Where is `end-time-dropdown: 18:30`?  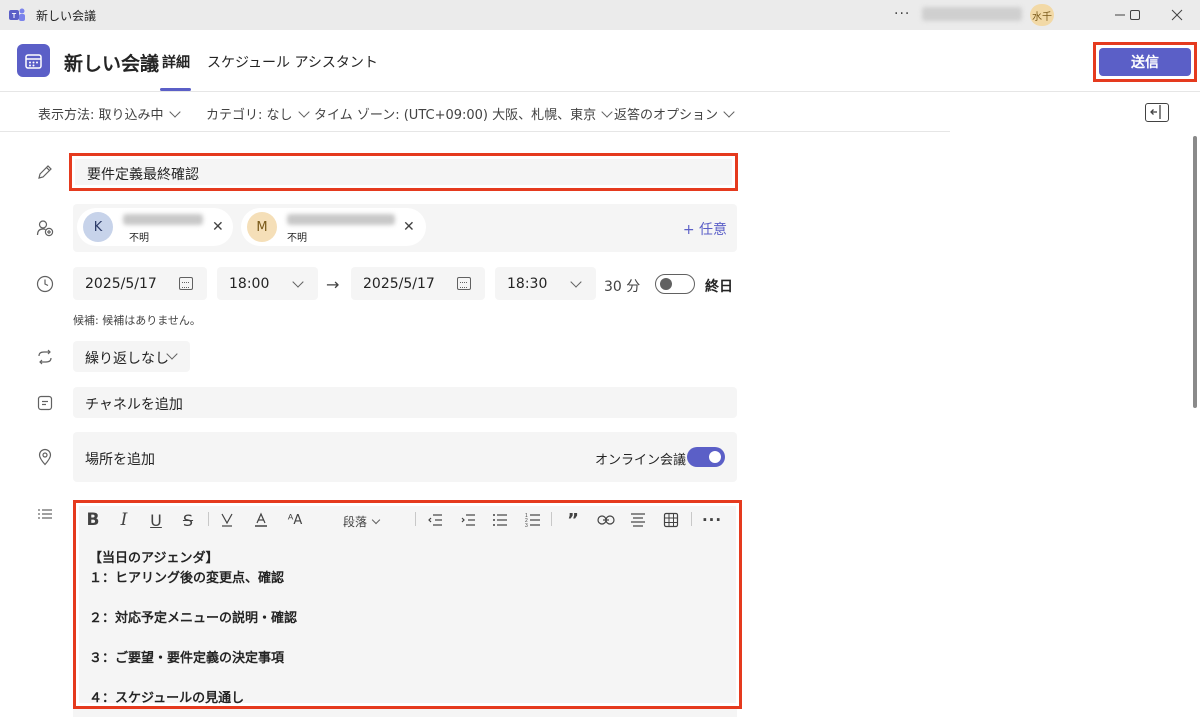 end-time-dropdown: 18:30 is located at coordinates (545, 283).